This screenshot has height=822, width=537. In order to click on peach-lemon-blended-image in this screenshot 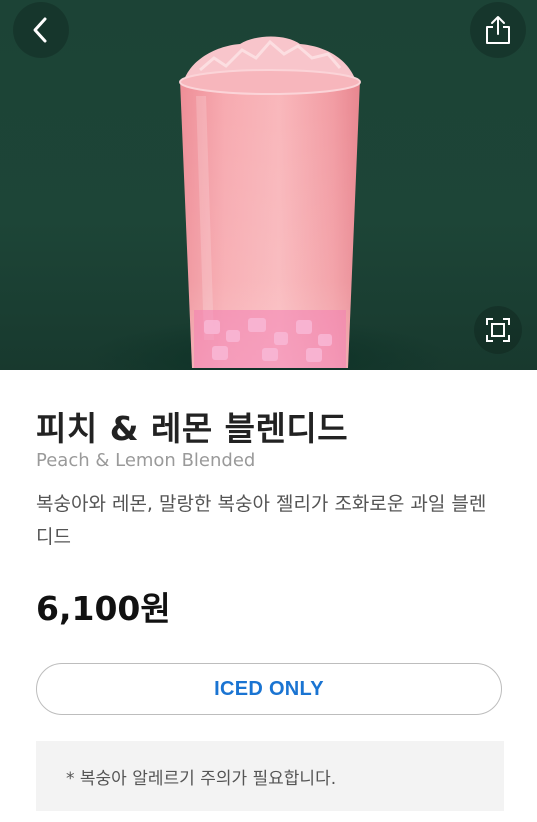, I will do `click(270, 202)`.